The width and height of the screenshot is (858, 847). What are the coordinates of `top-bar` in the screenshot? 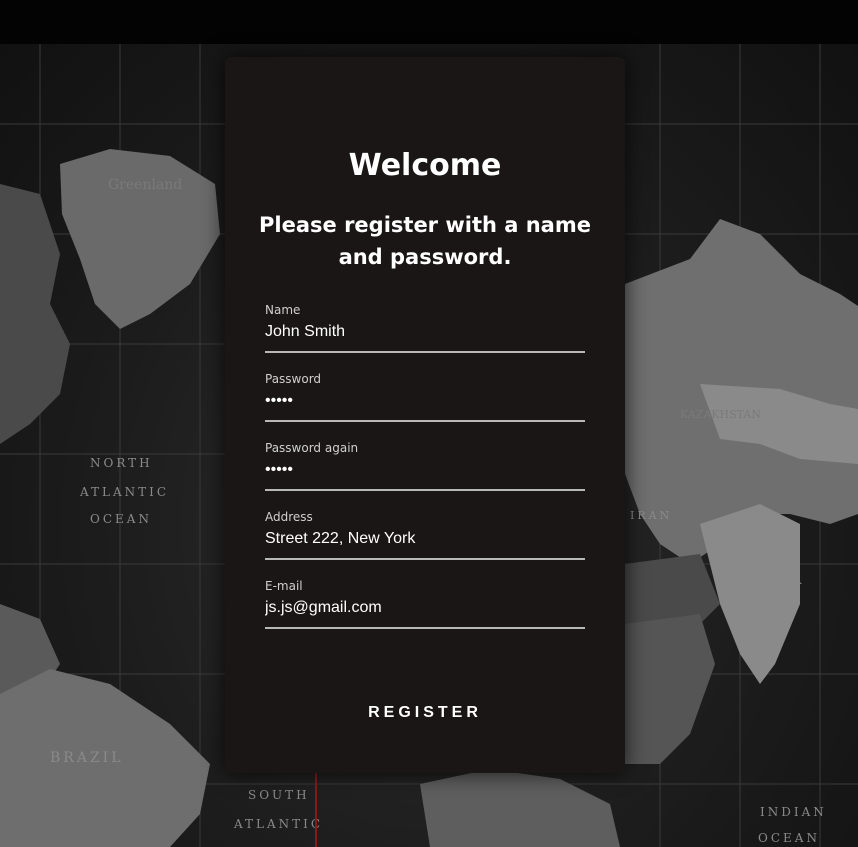 It's located at (429, 22).